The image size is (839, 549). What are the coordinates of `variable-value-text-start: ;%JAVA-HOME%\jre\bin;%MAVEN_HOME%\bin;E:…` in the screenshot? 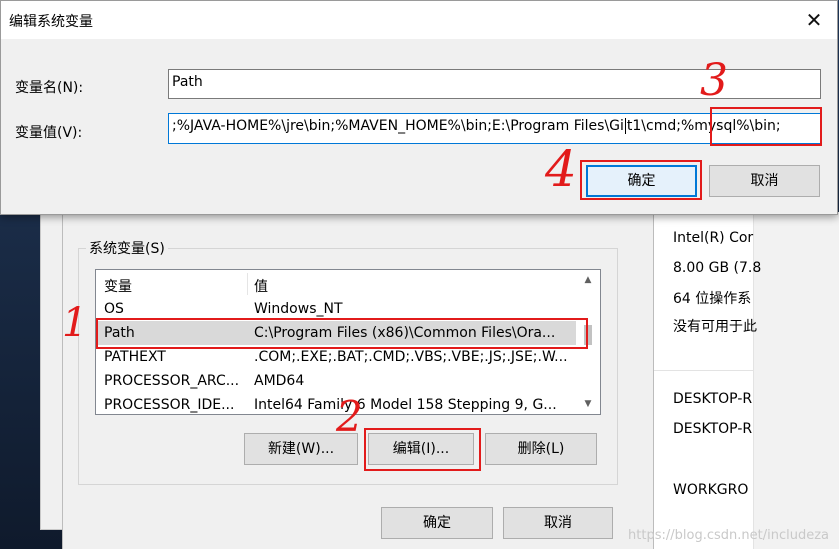 It's located at (398, 126).